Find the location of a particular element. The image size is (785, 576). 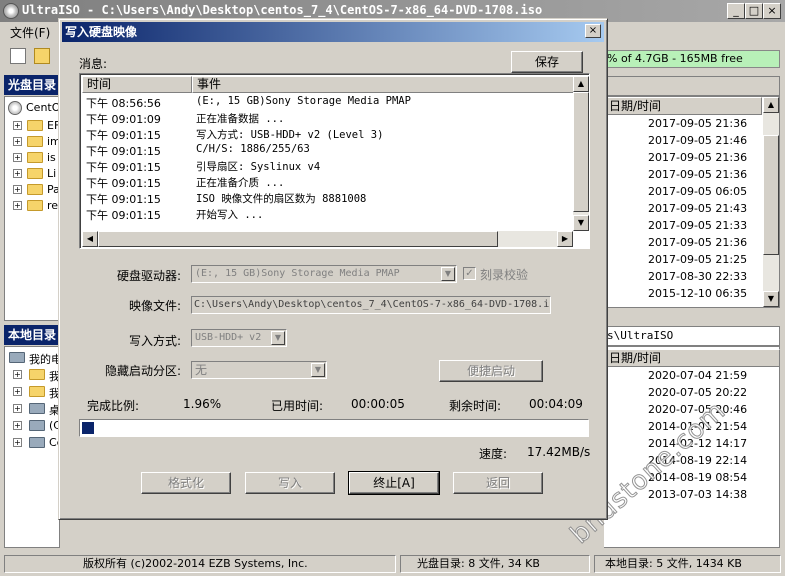

iso-path-bar is located at coordinates (692, 86).